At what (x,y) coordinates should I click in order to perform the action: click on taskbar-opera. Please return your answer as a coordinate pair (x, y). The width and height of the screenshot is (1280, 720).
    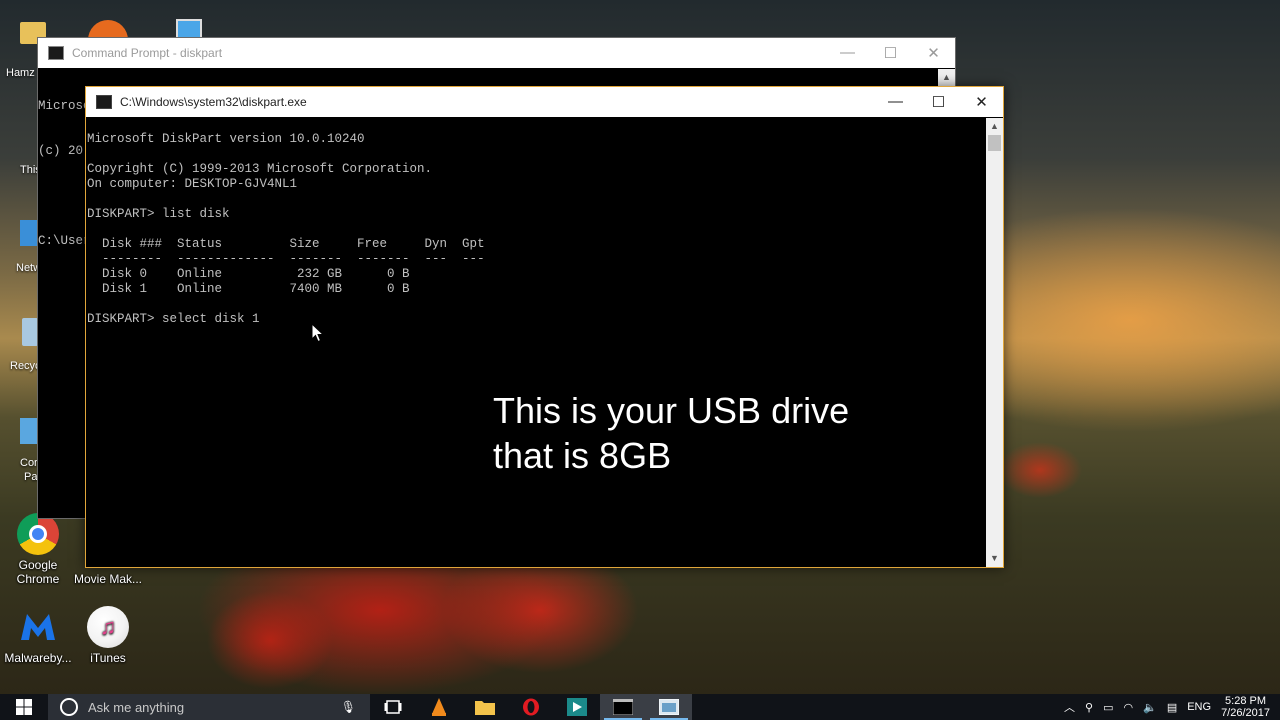
    Looking at the image, I should click on (531, 707).